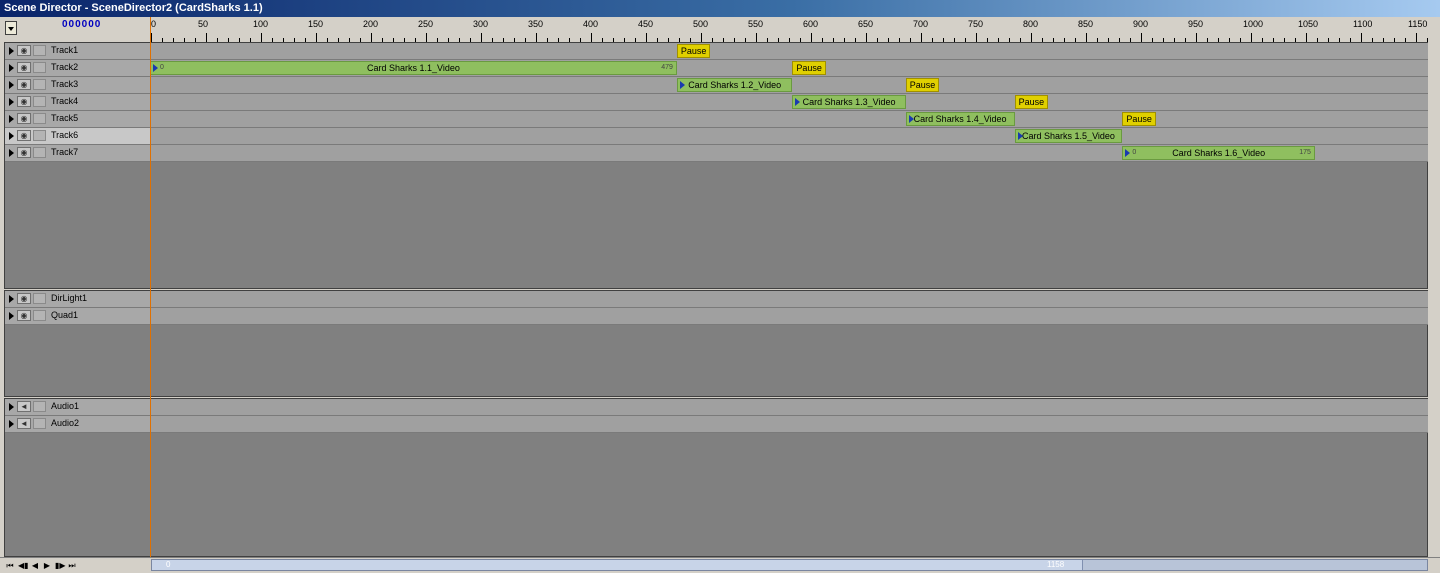  I want to click on track-name: Track7, so click(65, 152).